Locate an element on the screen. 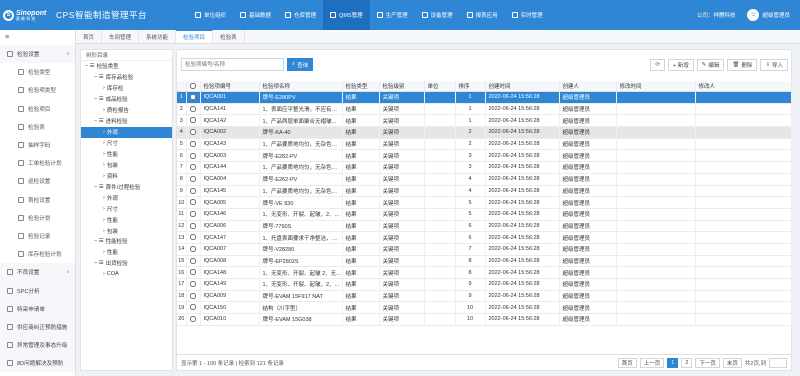  sidebar-item-12: 不良设置 ∨ is located at coordinates (37, 272).